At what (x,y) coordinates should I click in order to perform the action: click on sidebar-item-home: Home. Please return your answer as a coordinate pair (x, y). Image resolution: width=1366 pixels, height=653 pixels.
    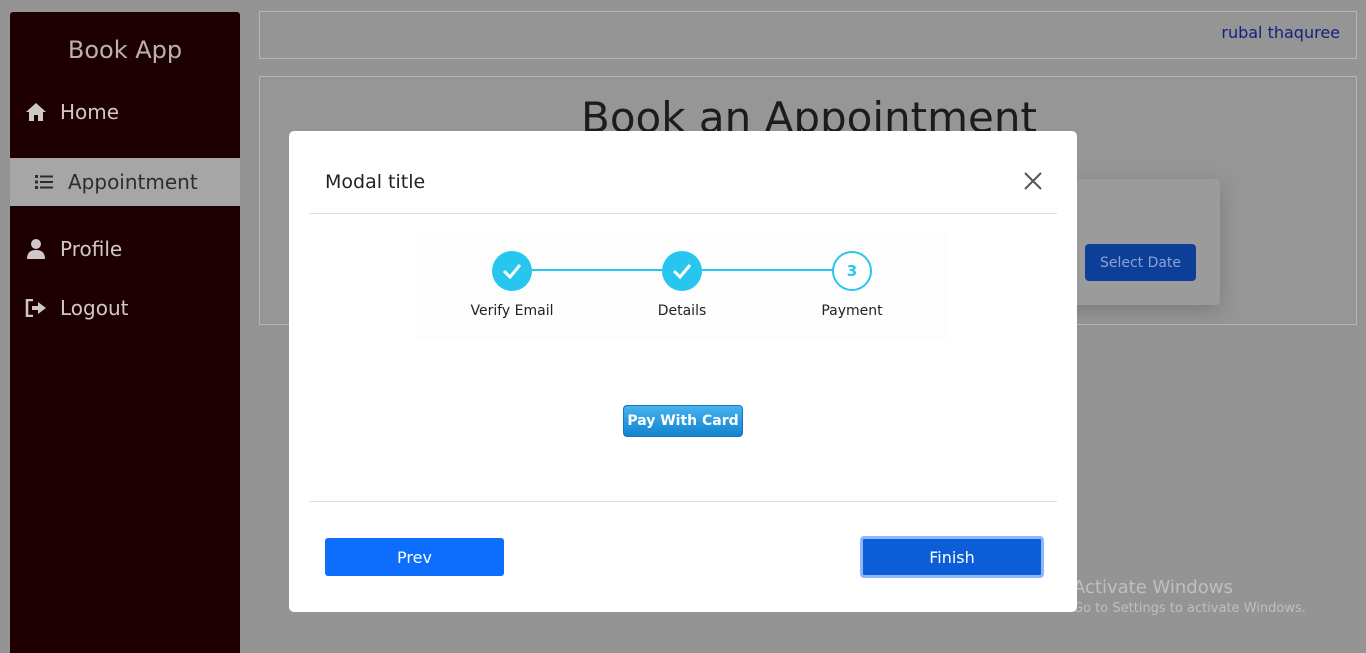
    Looking at the image, I should click on (125, 112).